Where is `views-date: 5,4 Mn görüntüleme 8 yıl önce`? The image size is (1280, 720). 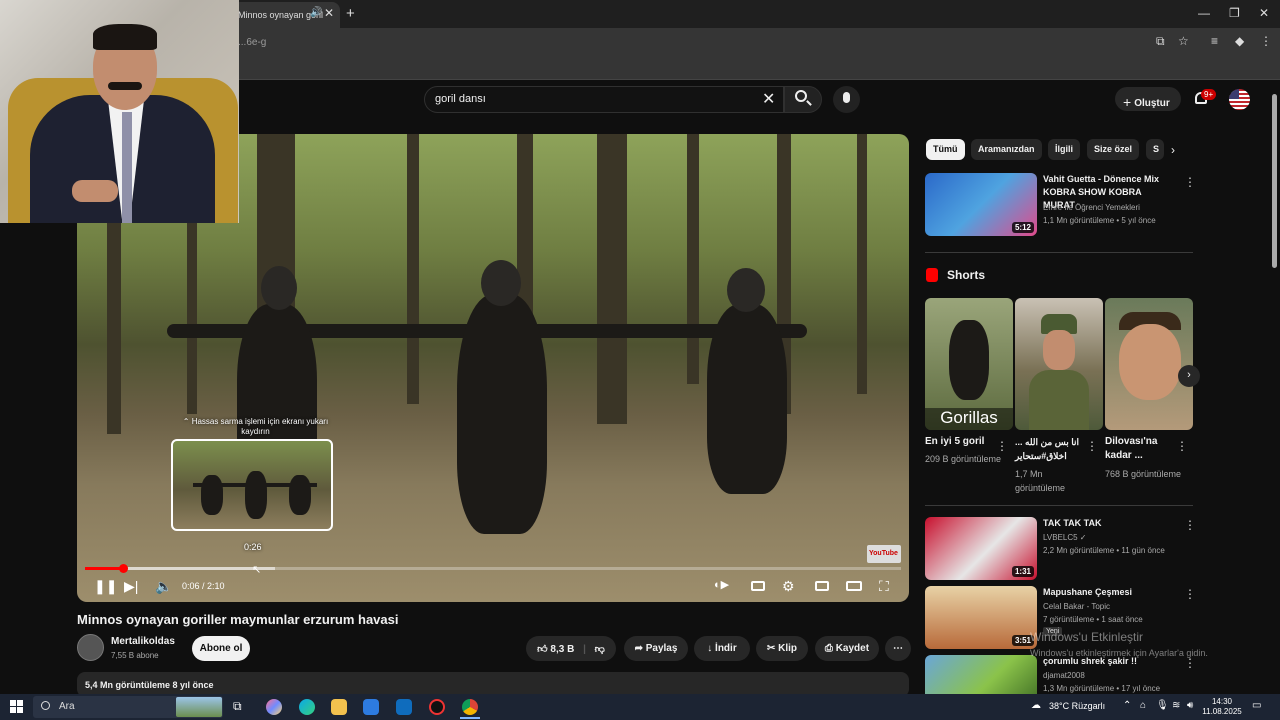 views-date: 5,4 Mn görüntüleme 8 yıl önce is located at coordinates (149, 685).